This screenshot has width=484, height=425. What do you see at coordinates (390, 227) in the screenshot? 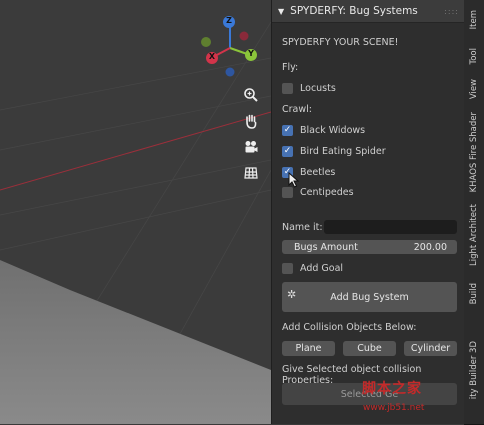
I see `name-input` at bounding box center [390, 227].